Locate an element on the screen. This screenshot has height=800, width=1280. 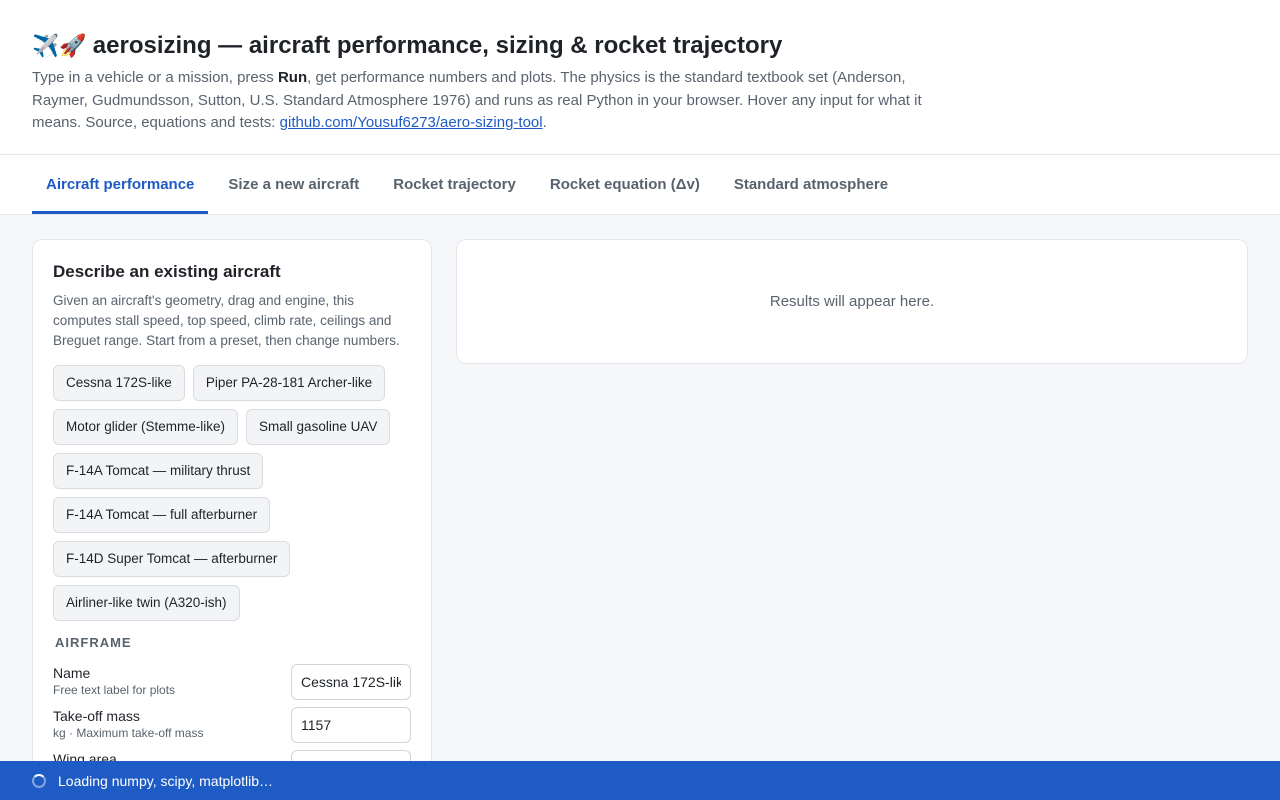
intro-run-bold: Run is located at coordinates (292, 77).